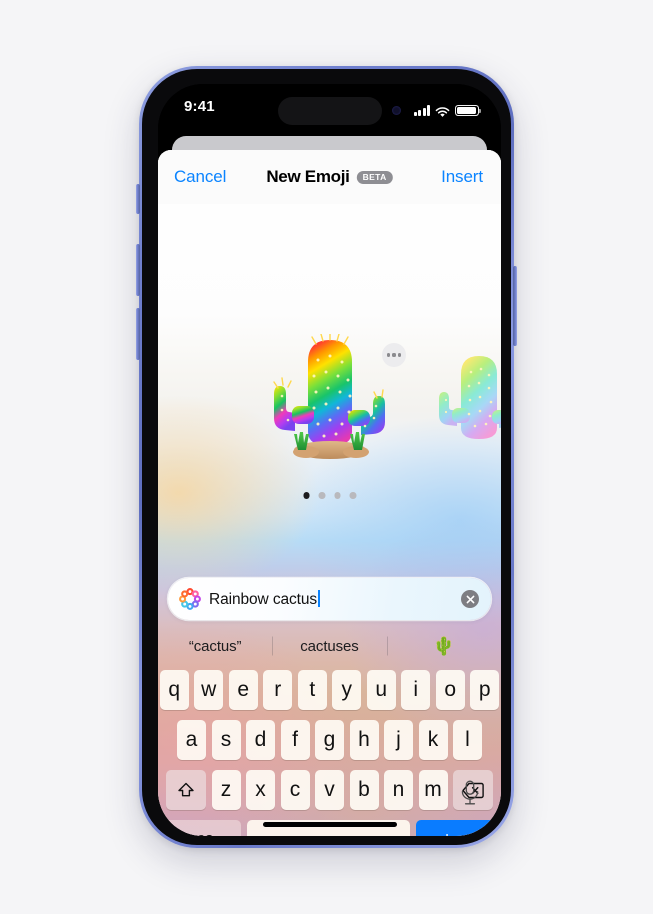 This screenshot has width=653, height=914. Describe the element at coordinates (278, 690) in the screenshot. I see `key-r: r` at that location.